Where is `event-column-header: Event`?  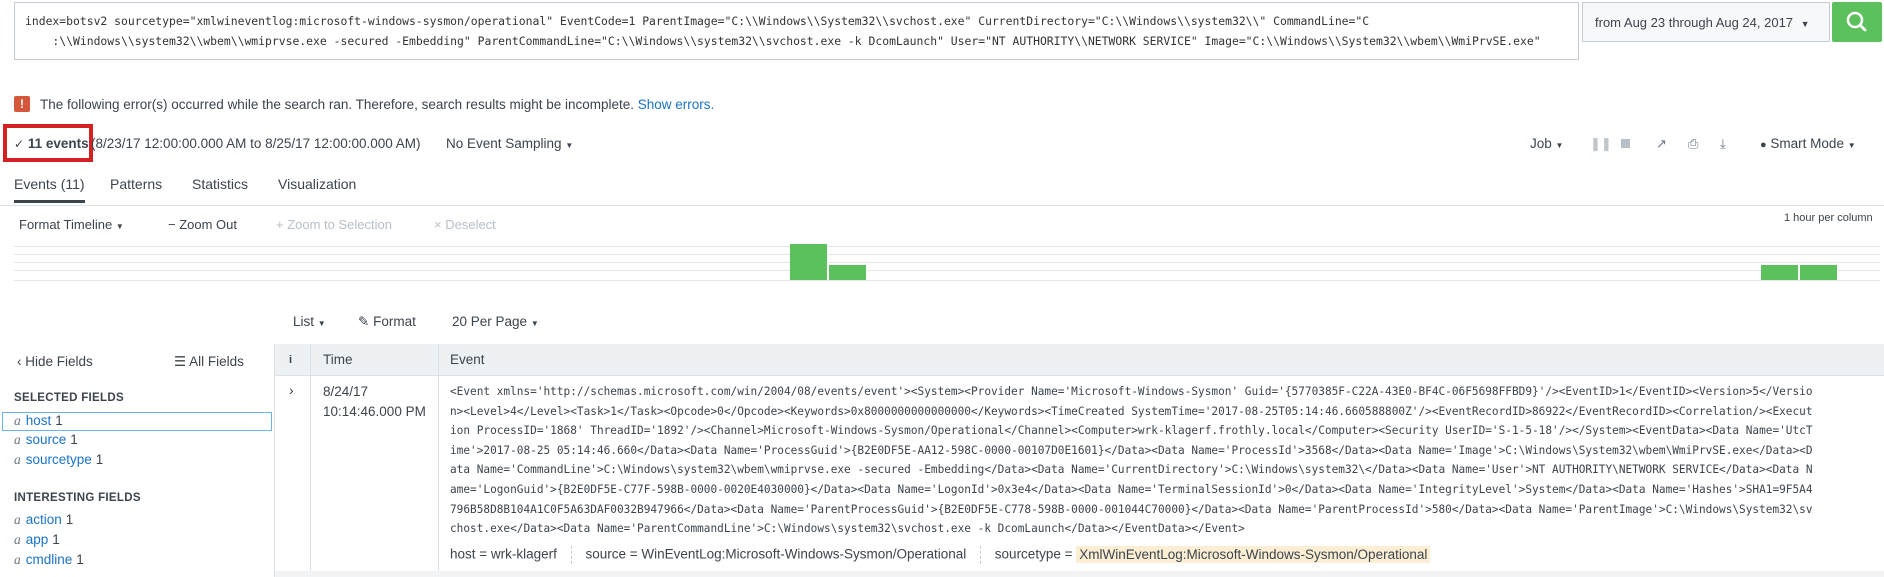 event-column-header: Event is located at coordinates (467, 359).